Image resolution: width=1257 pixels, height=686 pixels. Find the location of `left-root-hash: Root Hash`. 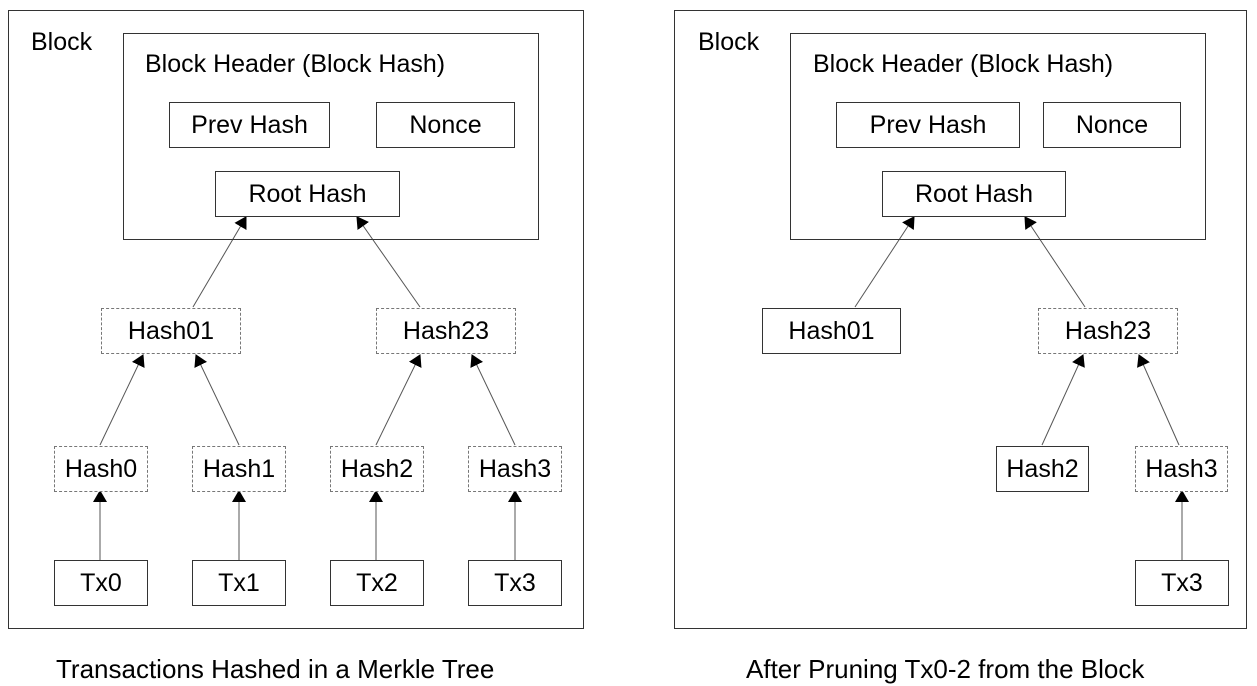

left-root-hash: Root Hash is located at coordinates (307, 194).